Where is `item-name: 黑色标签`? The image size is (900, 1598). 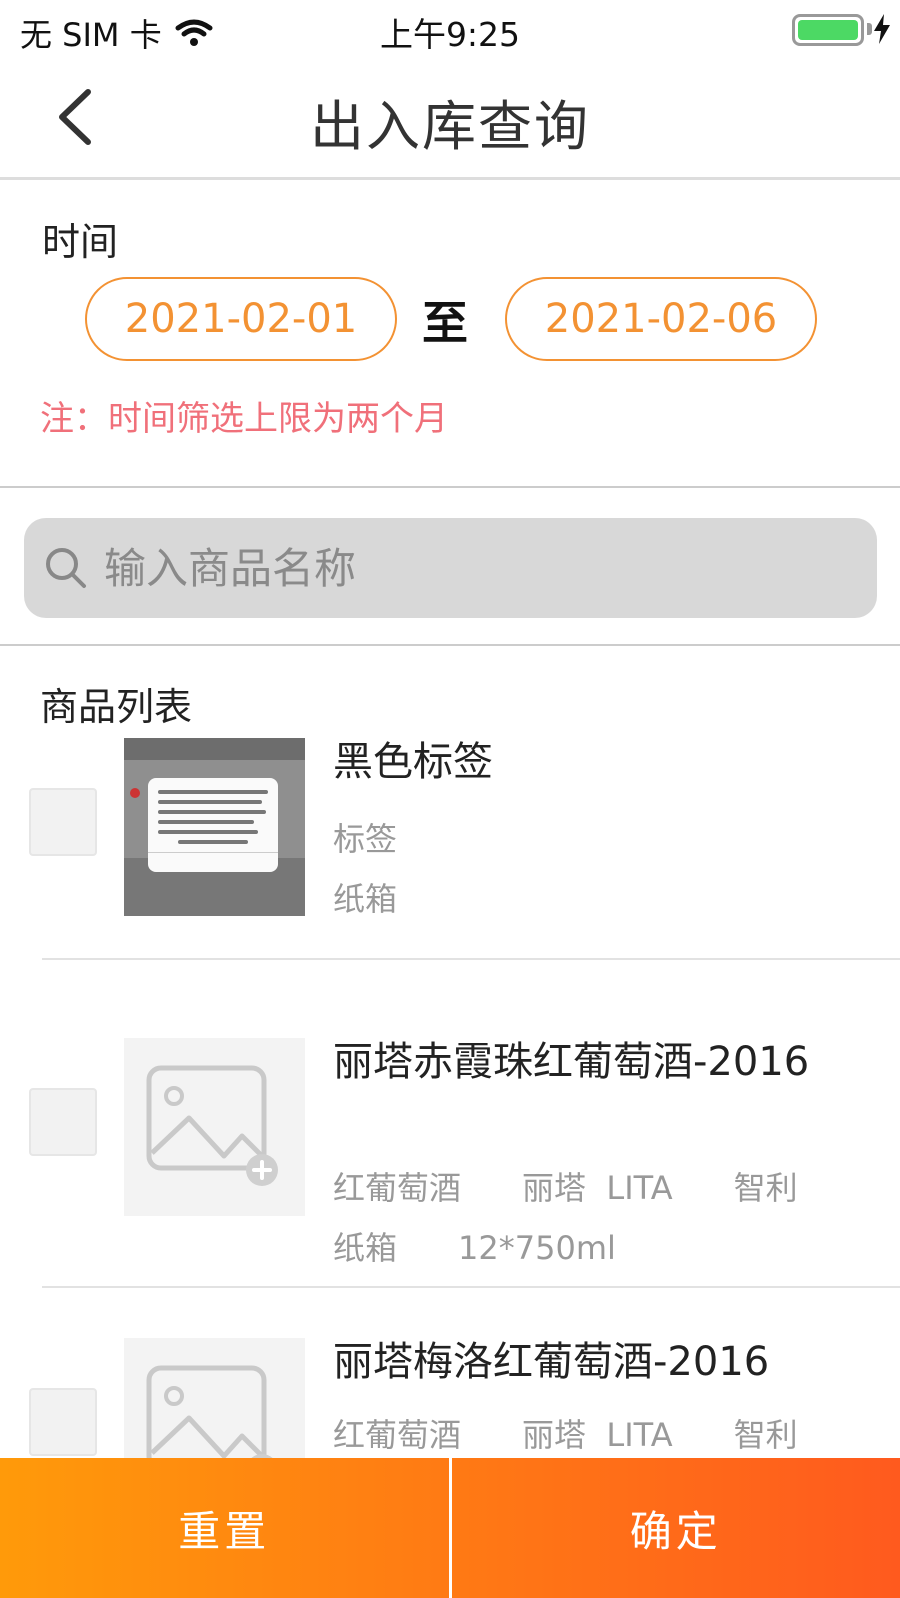 item-name: 黑色标签 is located at coordinates (413, 762).